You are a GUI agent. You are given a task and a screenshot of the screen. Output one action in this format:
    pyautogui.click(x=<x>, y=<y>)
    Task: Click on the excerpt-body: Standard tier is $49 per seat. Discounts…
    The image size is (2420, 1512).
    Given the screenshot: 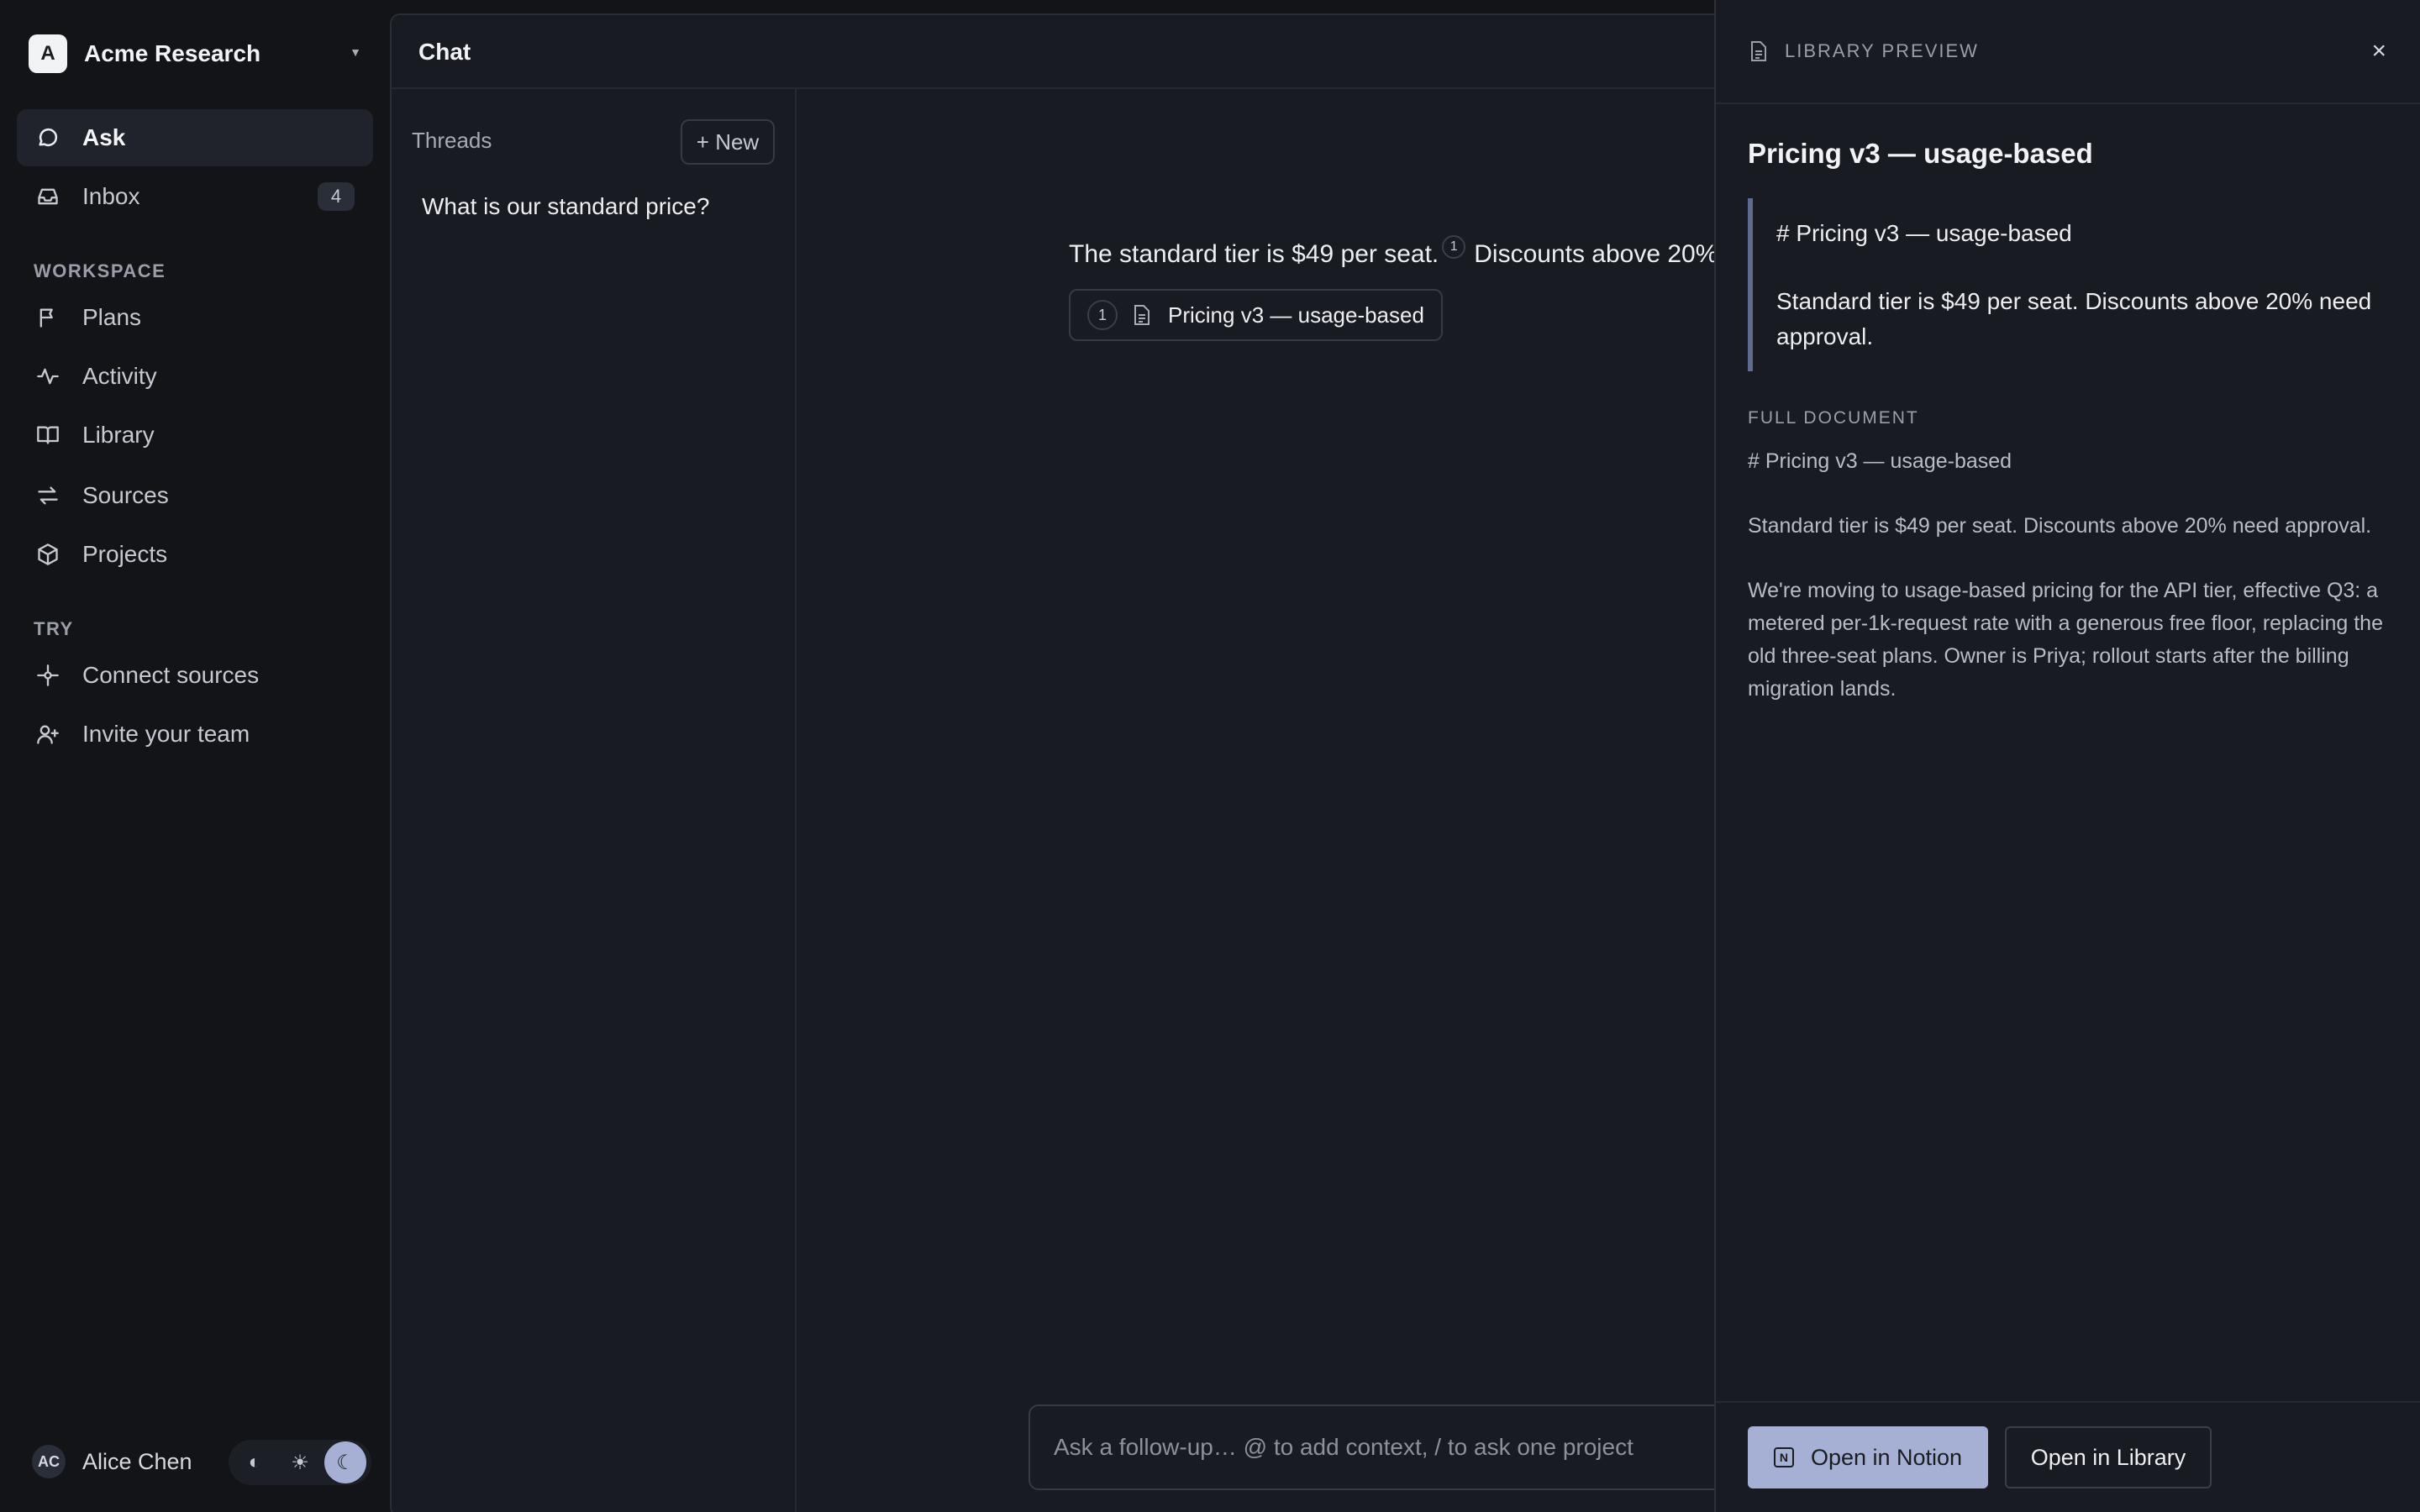 What is the action you would take?
    pyautogui.click(x=2074, y=318)
    